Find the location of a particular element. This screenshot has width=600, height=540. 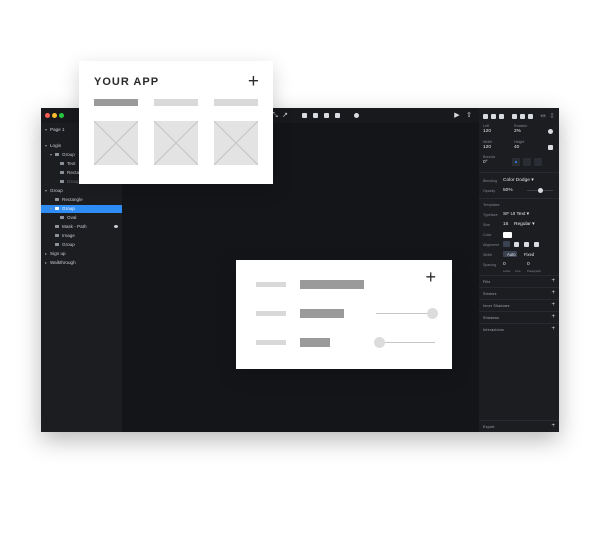

image-placeholder-icon is located at coordinates (116, 143).